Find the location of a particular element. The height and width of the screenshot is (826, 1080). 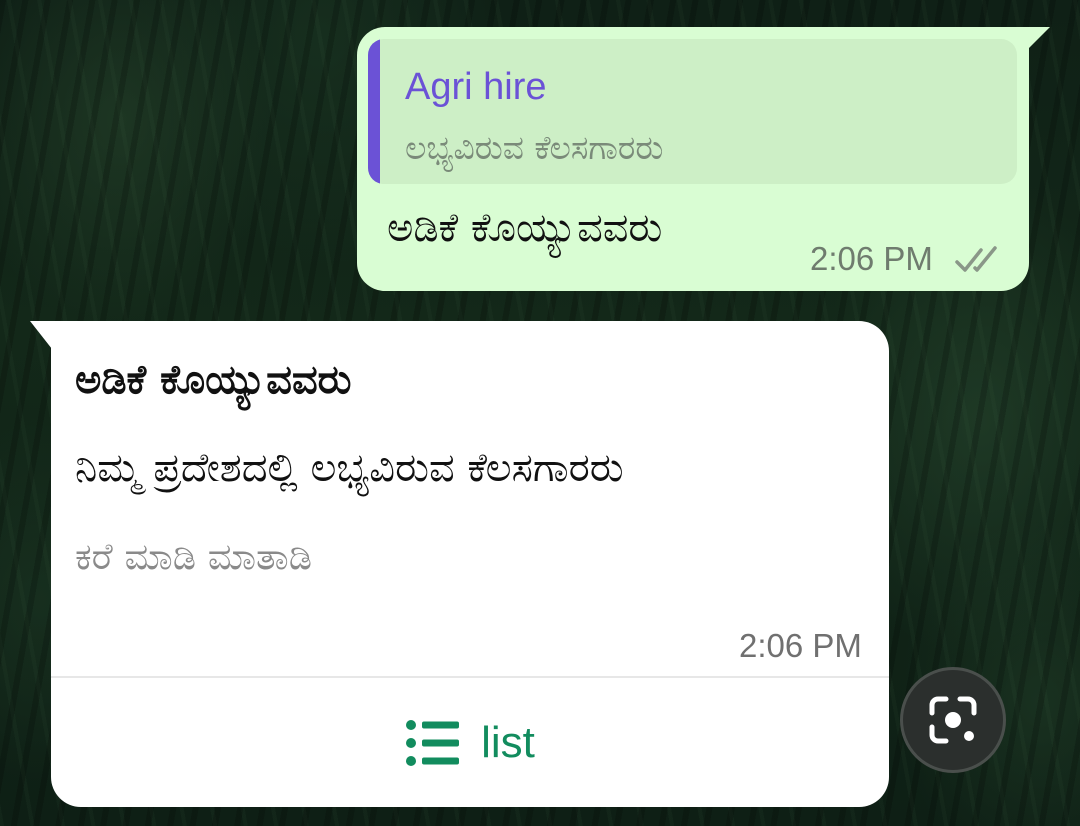

message-footer: ಕರೆ ಮಾಡಿ ಮಾತಾಡಿ is located at coordinates (194, 556).